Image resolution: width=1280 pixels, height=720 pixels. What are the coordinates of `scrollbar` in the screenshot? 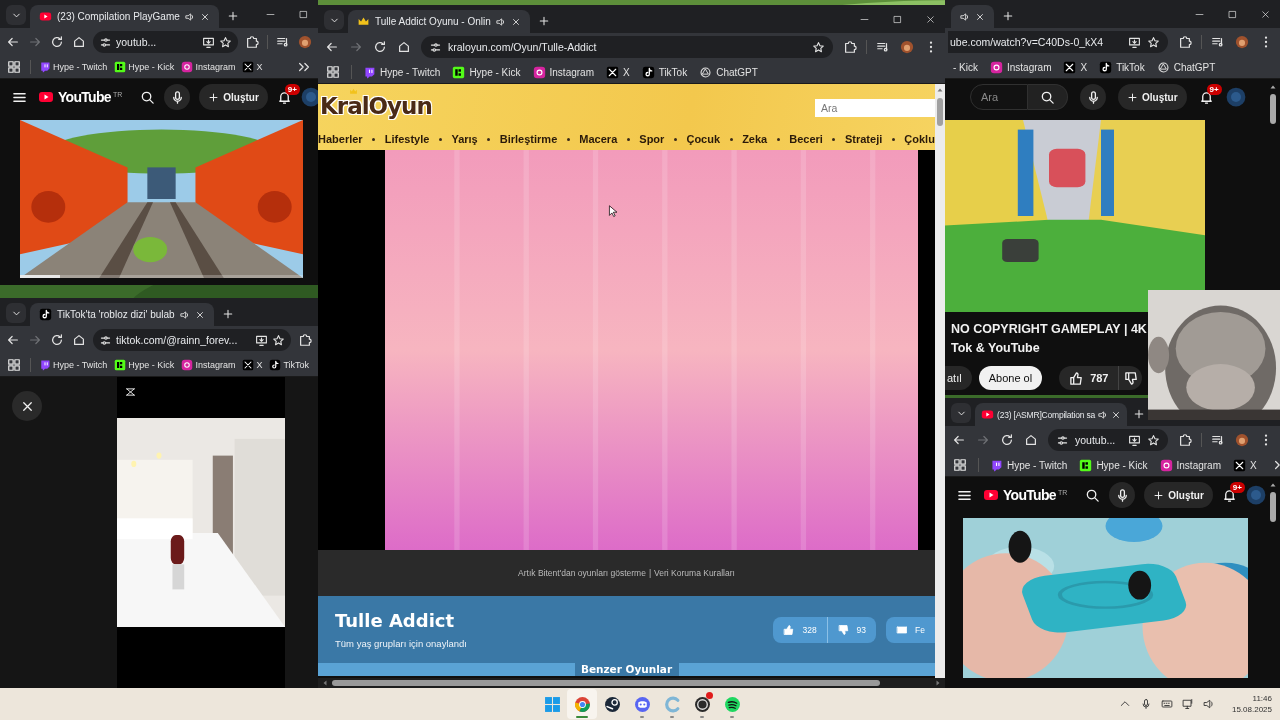 It's located at (940, 381).